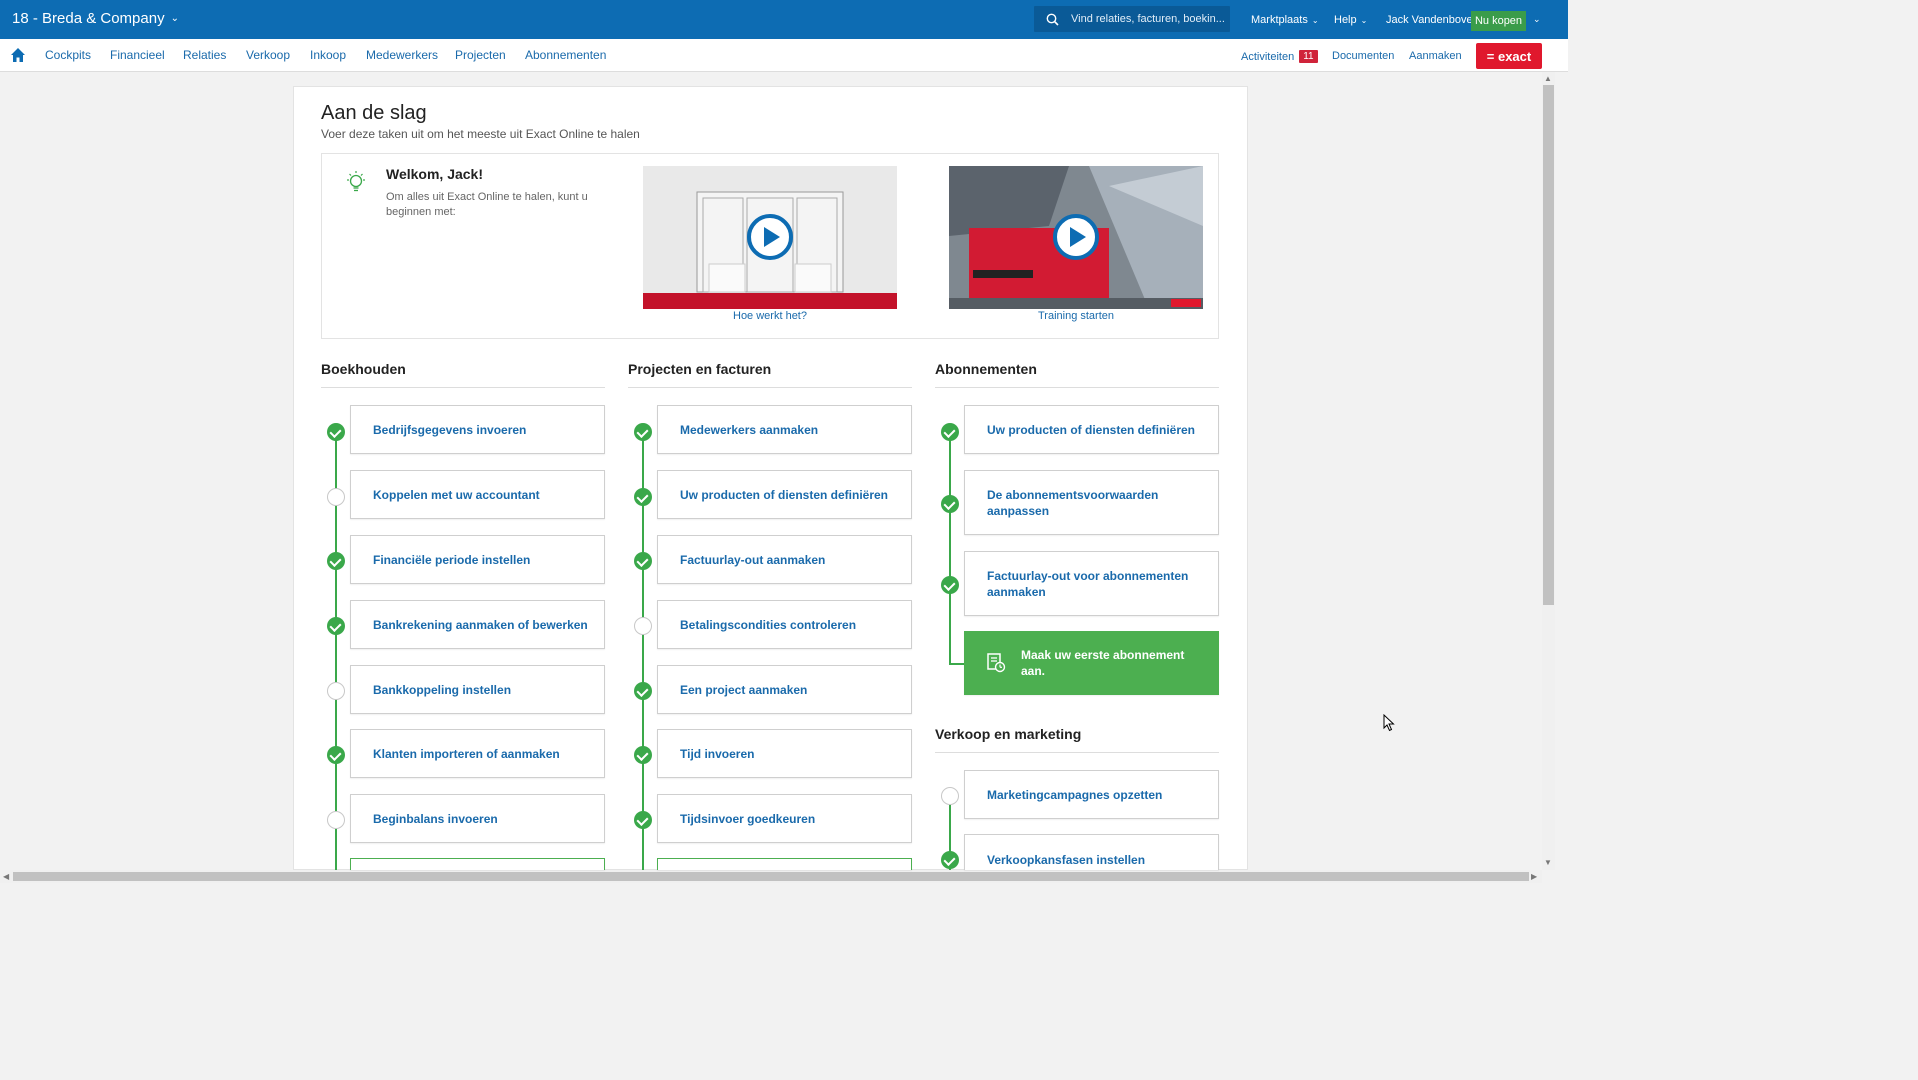 The image size is (1918, 1080). I want to click on nav-verkoop: Verkoop, so click(268, 55).